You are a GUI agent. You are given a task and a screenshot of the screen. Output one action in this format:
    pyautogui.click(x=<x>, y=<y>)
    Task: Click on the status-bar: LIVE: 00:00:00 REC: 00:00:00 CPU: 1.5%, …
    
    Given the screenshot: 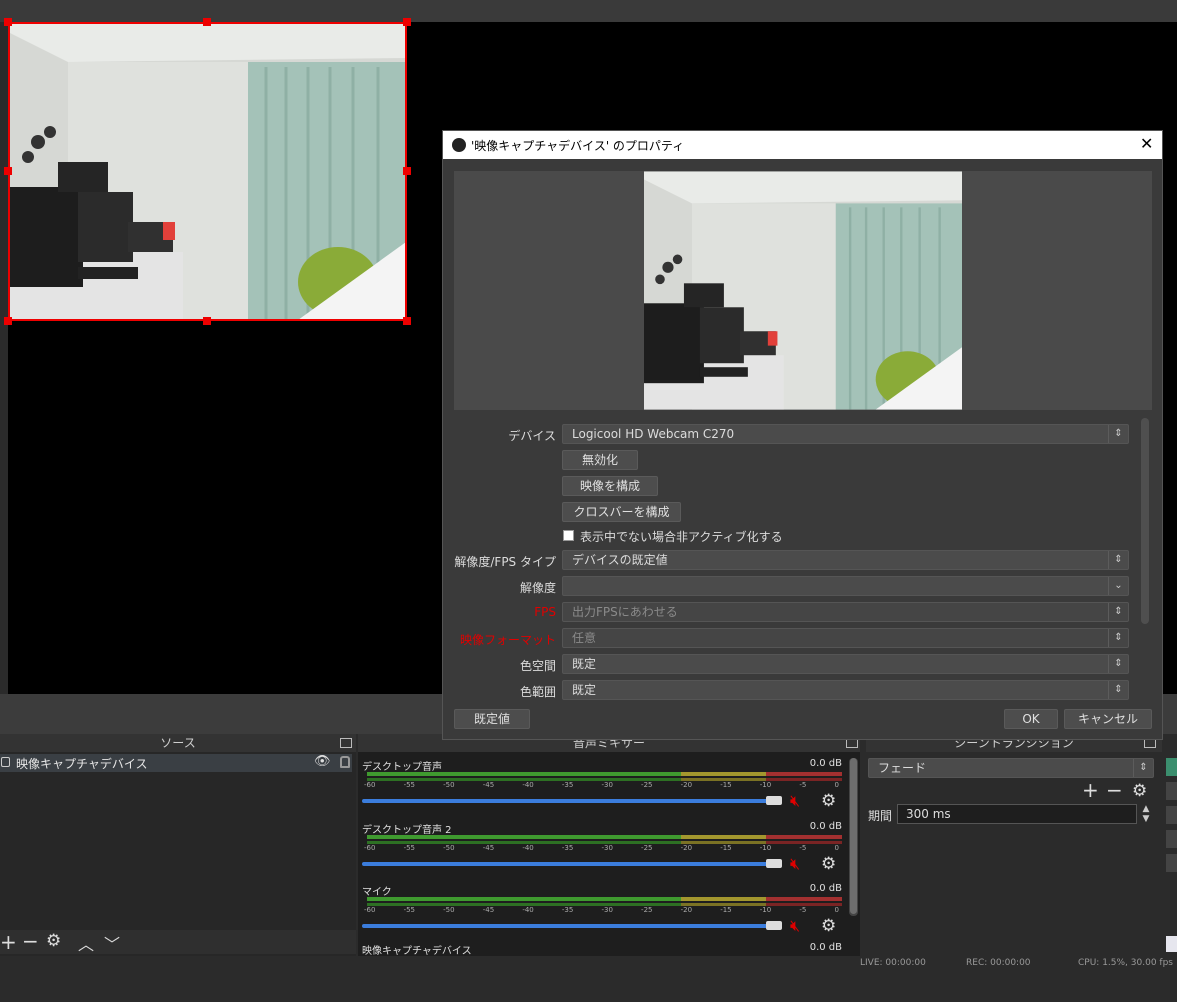 What is the action you would take?
    pyautogui.click(x=588, y=962)
    